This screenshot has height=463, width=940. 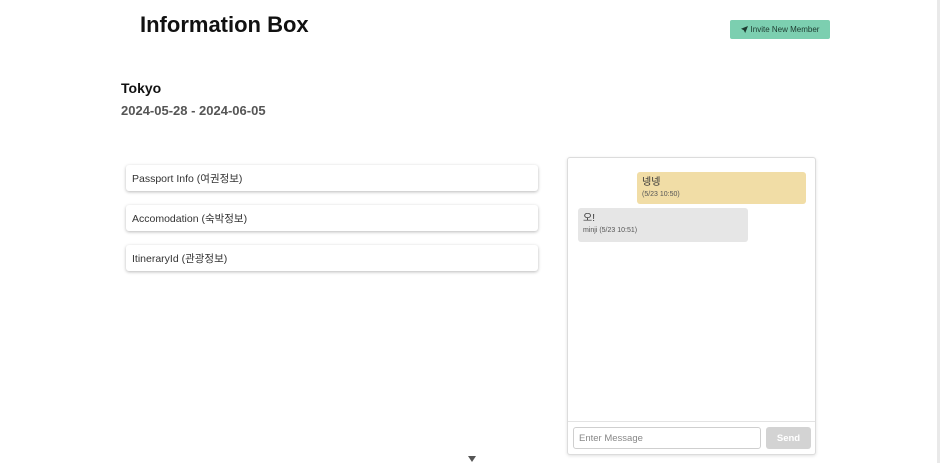 I want to click on info-item-label: Passport Info (여권정보), so click(x=187, y=178).